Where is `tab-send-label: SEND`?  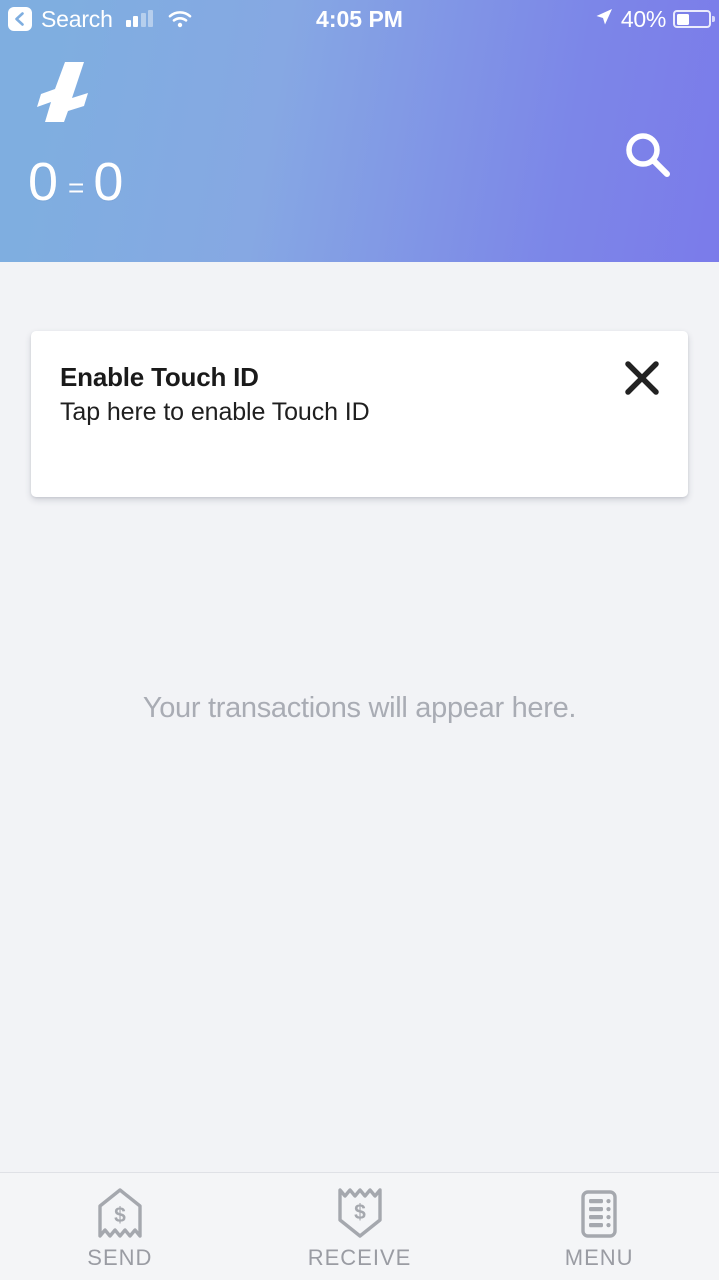
tab-send-label: SEND is located at coordinates (120, 1257).